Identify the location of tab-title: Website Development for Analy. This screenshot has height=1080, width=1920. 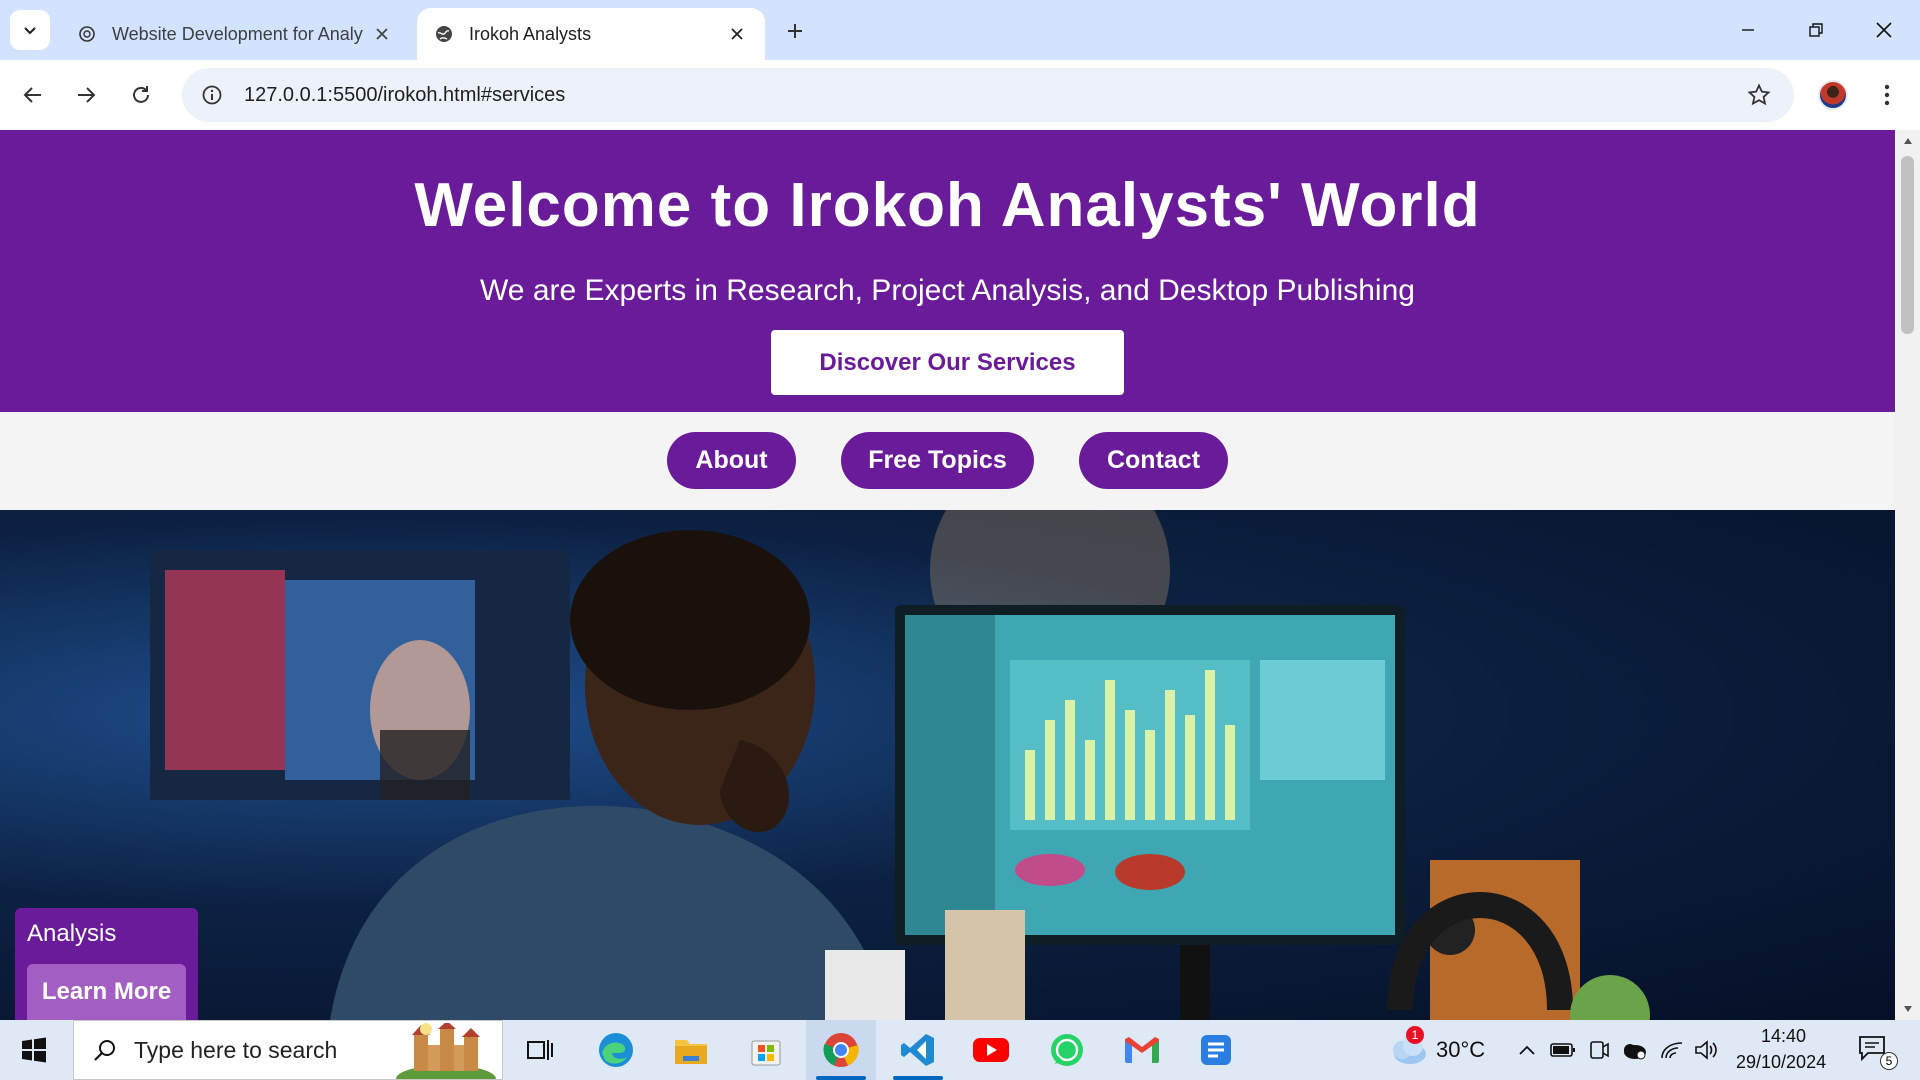
(237, 33).